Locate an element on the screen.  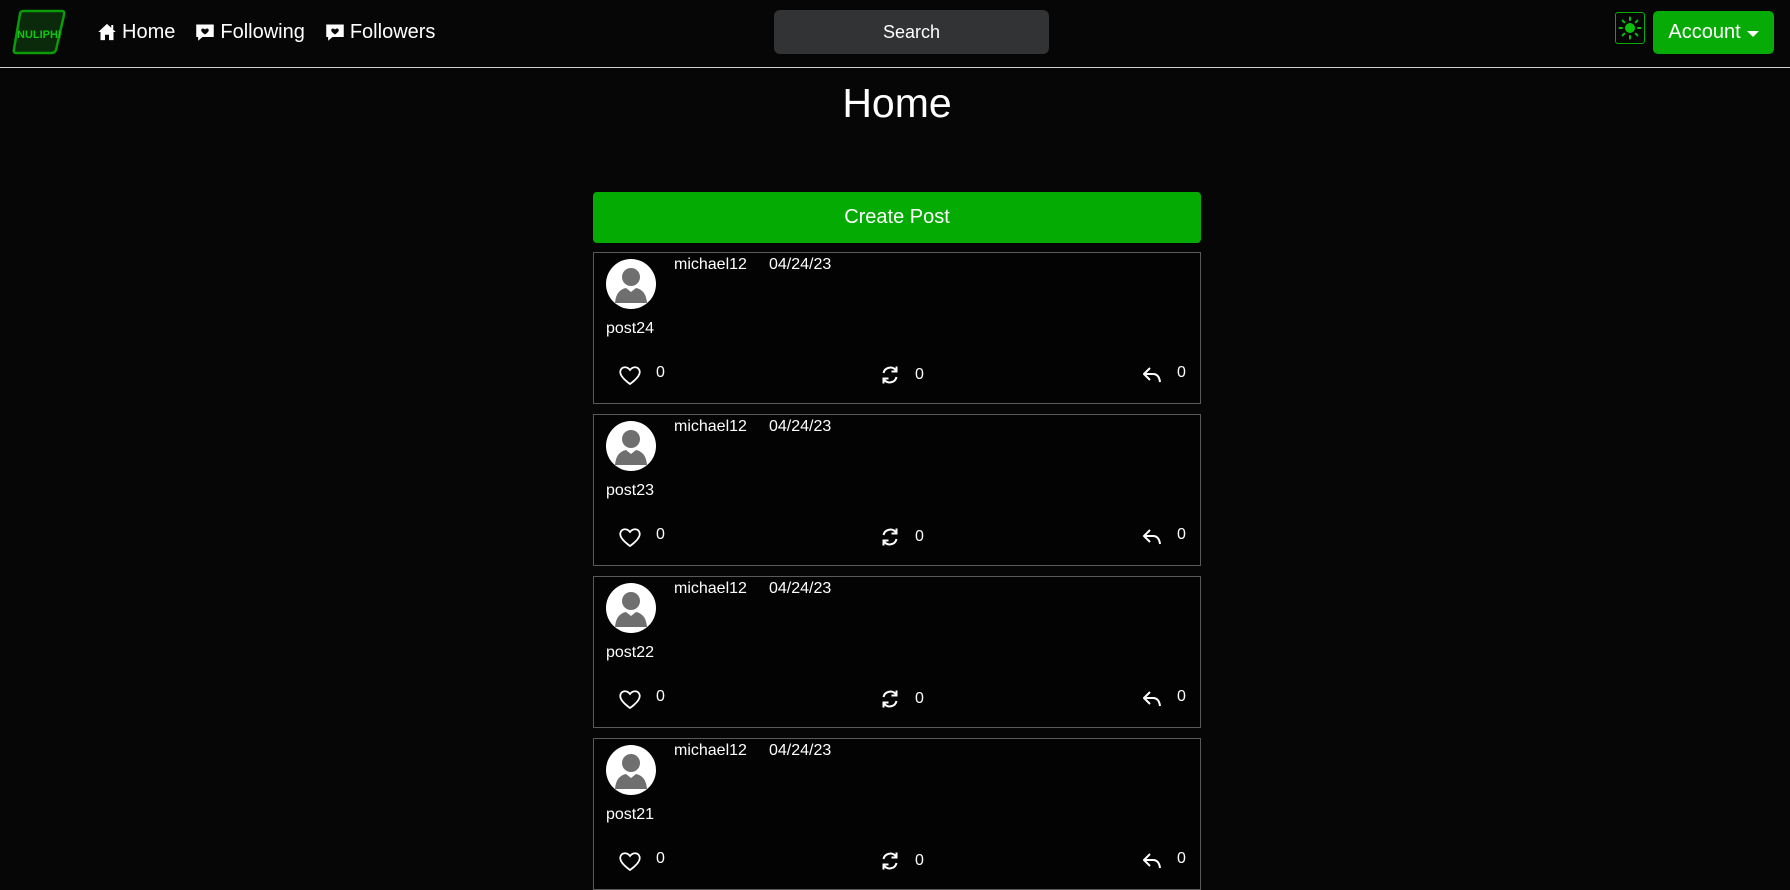
search-label: Search is located at coordinates (911, 31).